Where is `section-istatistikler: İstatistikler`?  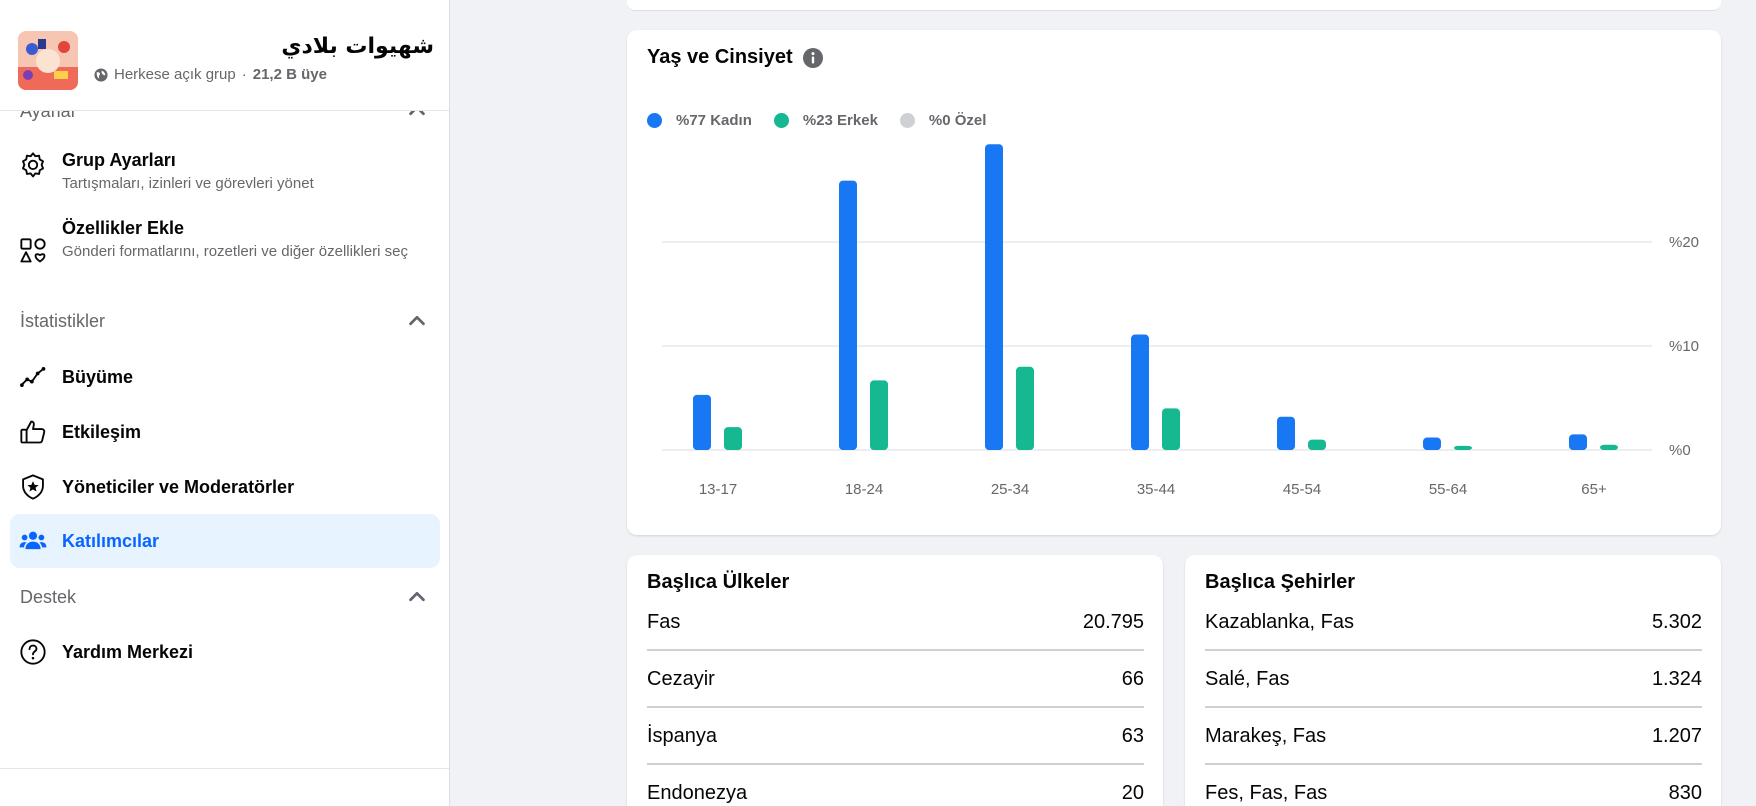 section-istatistikler: İstatistikler is located at coordinates (224, 321).